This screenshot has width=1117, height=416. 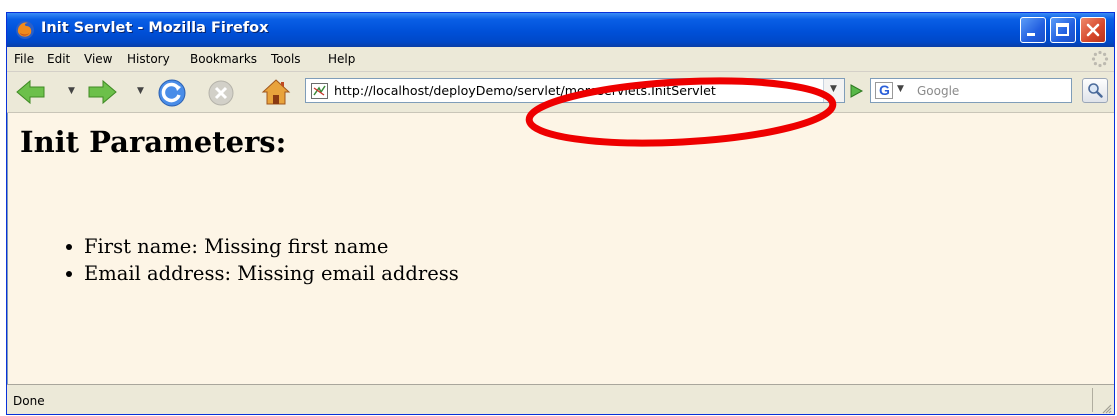 I want to click on engine-glyph: G, so click(x=884, y=90).